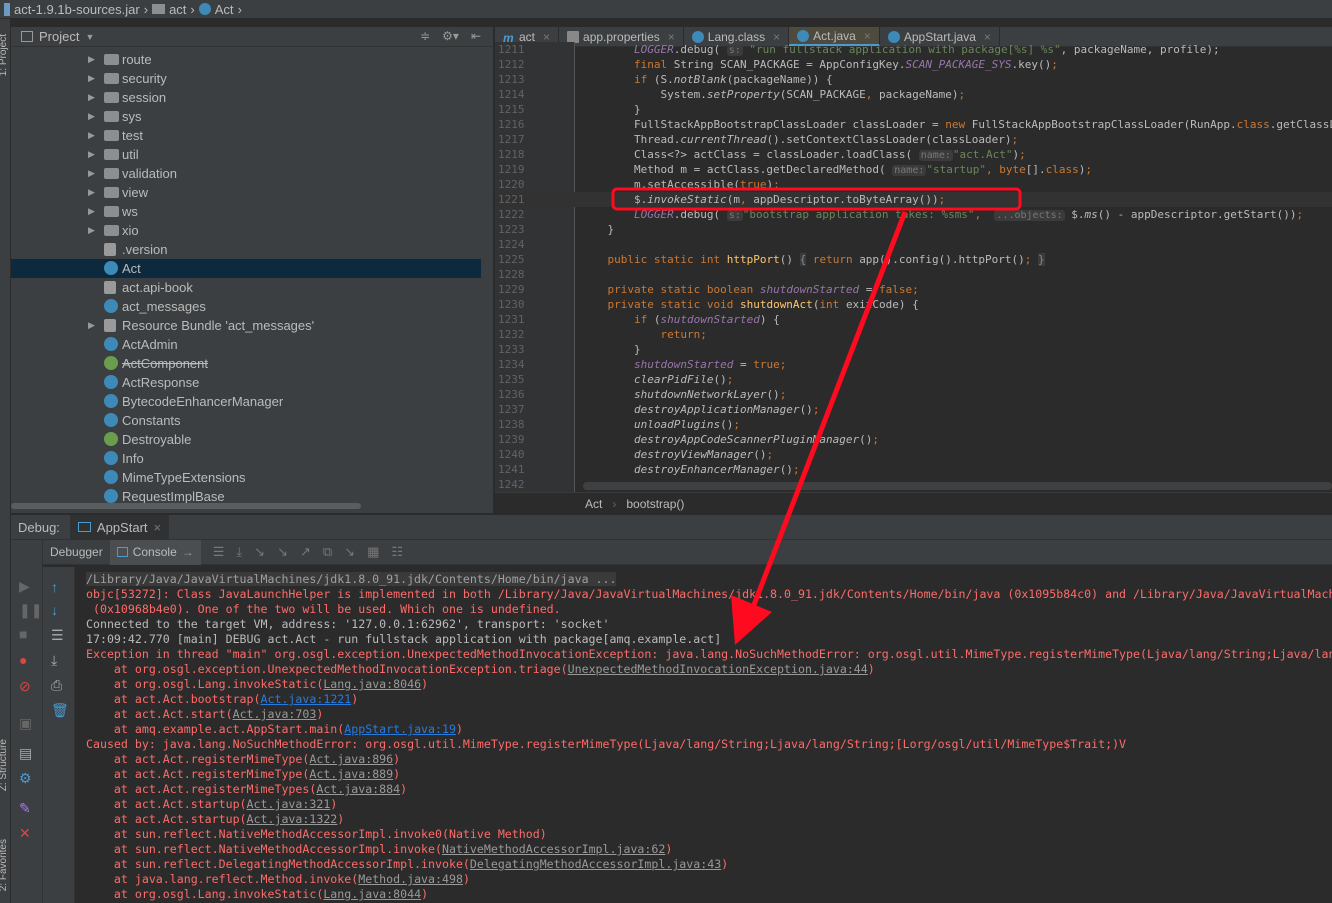 The image size is (1332, 903). I want to click on favorites-tool-button: 2: Favorites, so click(4, 865).